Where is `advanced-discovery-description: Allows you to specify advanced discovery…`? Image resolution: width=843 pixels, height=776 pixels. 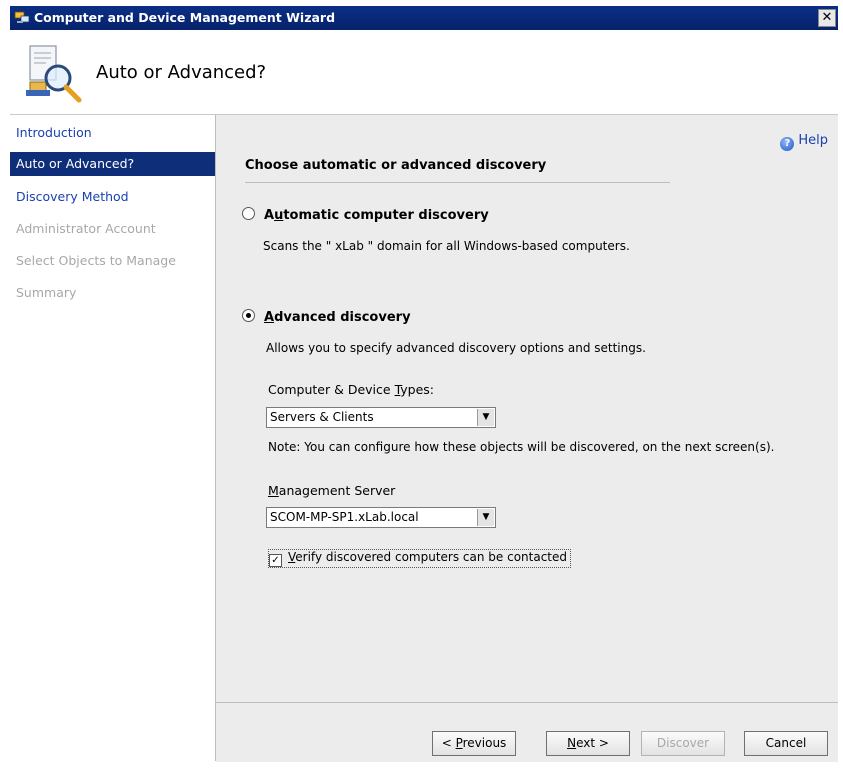 advanced-discovery-description: Allows you to specify advanced discovery… is located at coordinates (456, 348).